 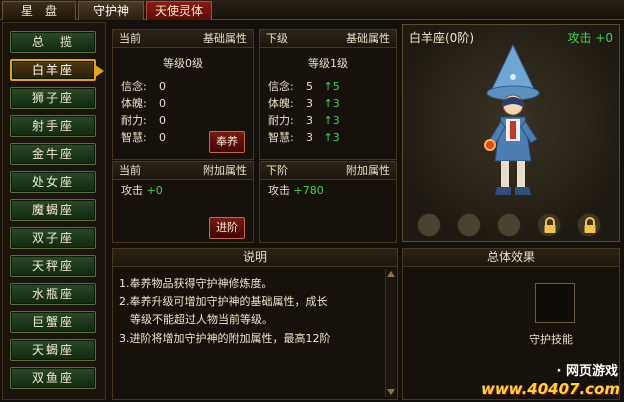 I want to click on attr-row: 信念: 5 ↑5, so click(x=304, y=86).